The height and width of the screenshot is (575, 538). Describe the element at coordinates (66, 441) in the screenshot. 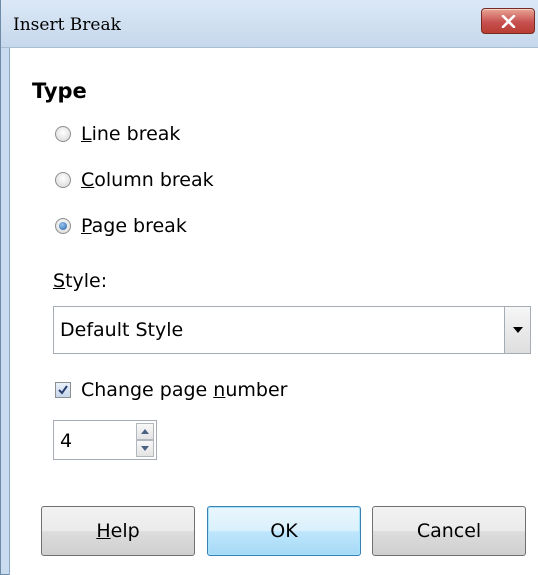

I see `page-number-value: 4` at that location.